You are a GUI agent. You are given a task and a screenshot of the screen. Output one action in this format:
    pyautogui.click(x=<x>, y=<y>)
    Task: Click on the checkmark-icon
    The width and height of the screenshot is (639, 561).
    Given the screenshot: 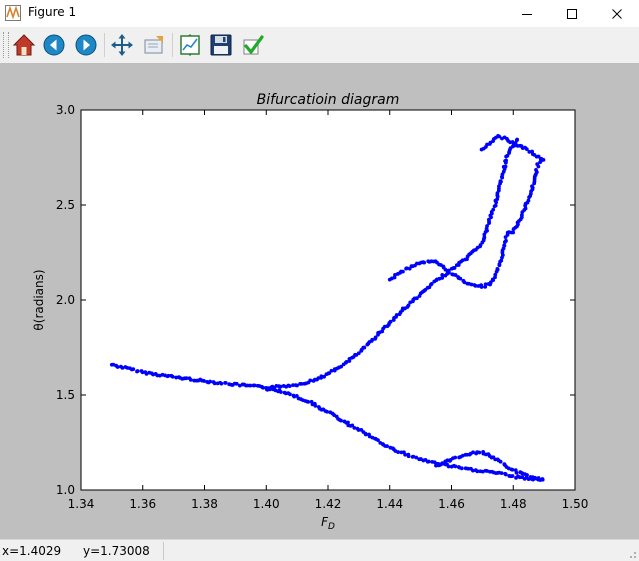 What is the action you would take?
    pyautogui.click(x=253, y=45)
    